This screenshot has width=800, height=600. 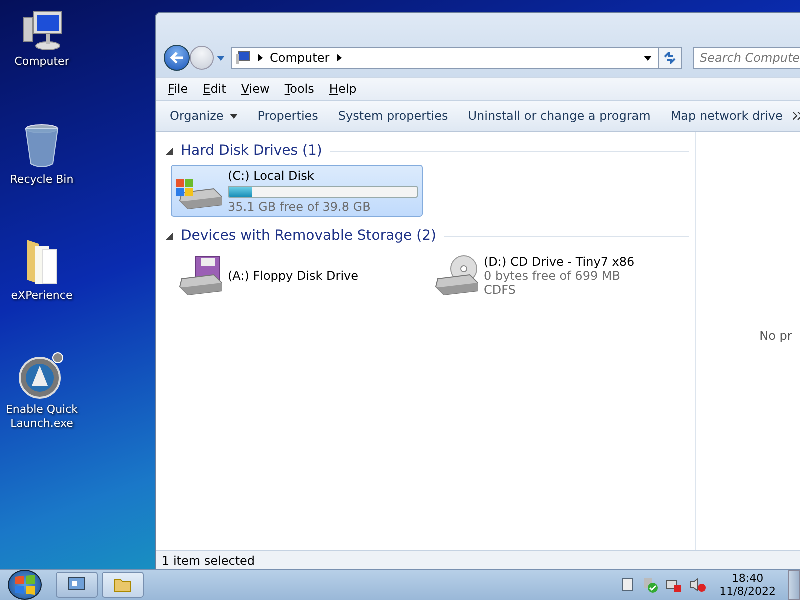 What do you see at coordinates (776, 336) in the screenshot?
I see `preview-message: No pr` at bounding box center [776, 336].